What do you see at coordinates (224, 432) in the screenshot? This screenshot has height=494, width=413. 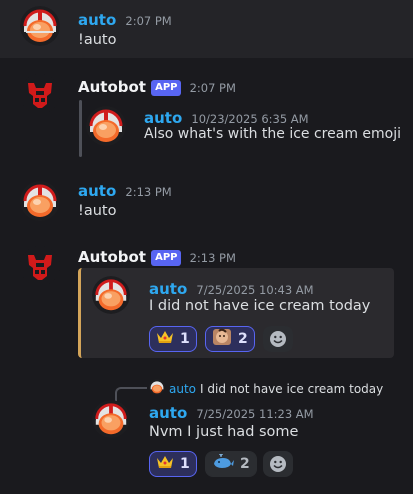 I see `quoted-text: Nvm I just had some` at bounding box center [224, 432].